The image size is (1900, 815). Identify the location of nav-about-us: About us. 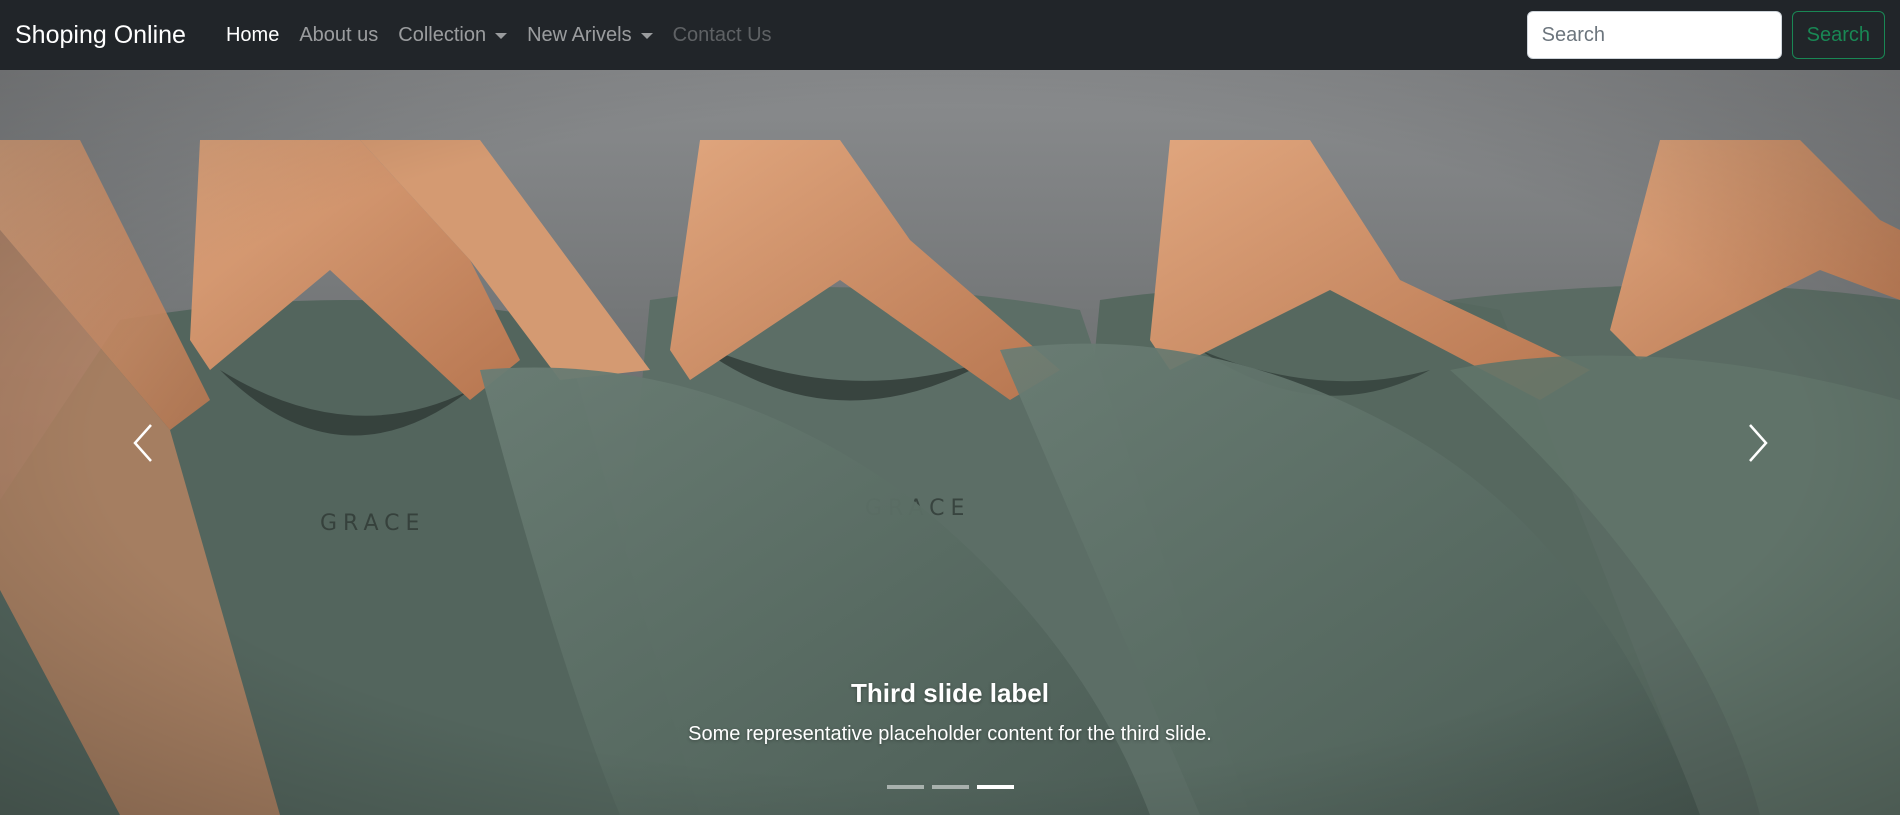
(338, 35).